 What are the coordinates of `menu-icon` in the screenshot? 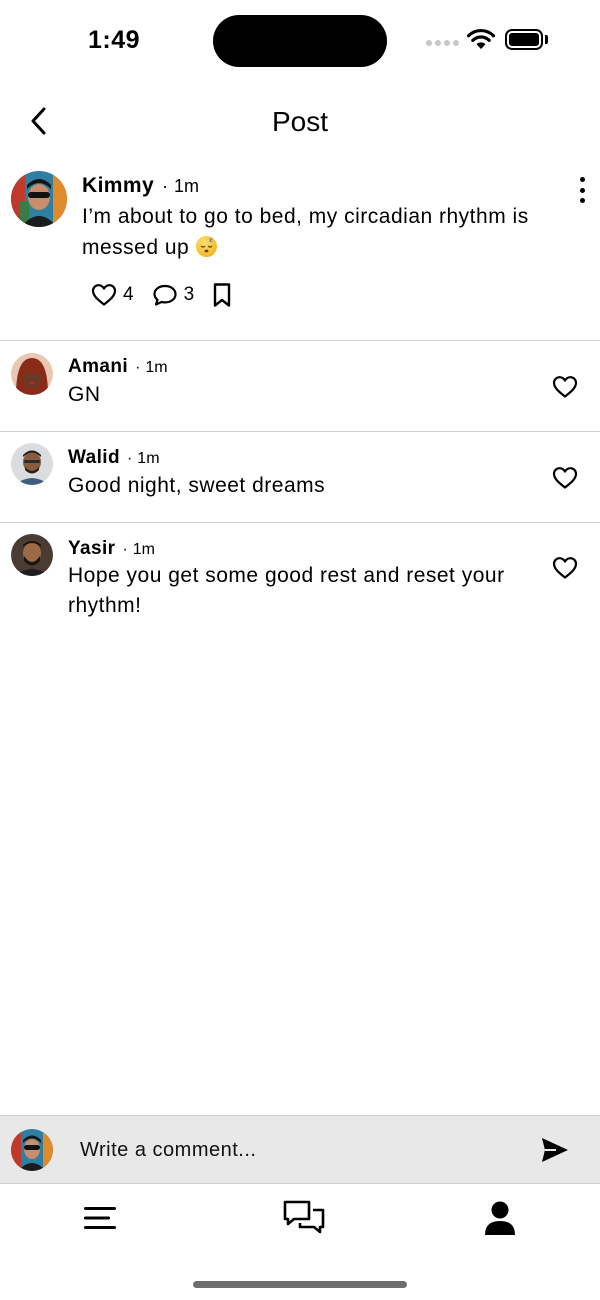 It's located at (100, 1218).